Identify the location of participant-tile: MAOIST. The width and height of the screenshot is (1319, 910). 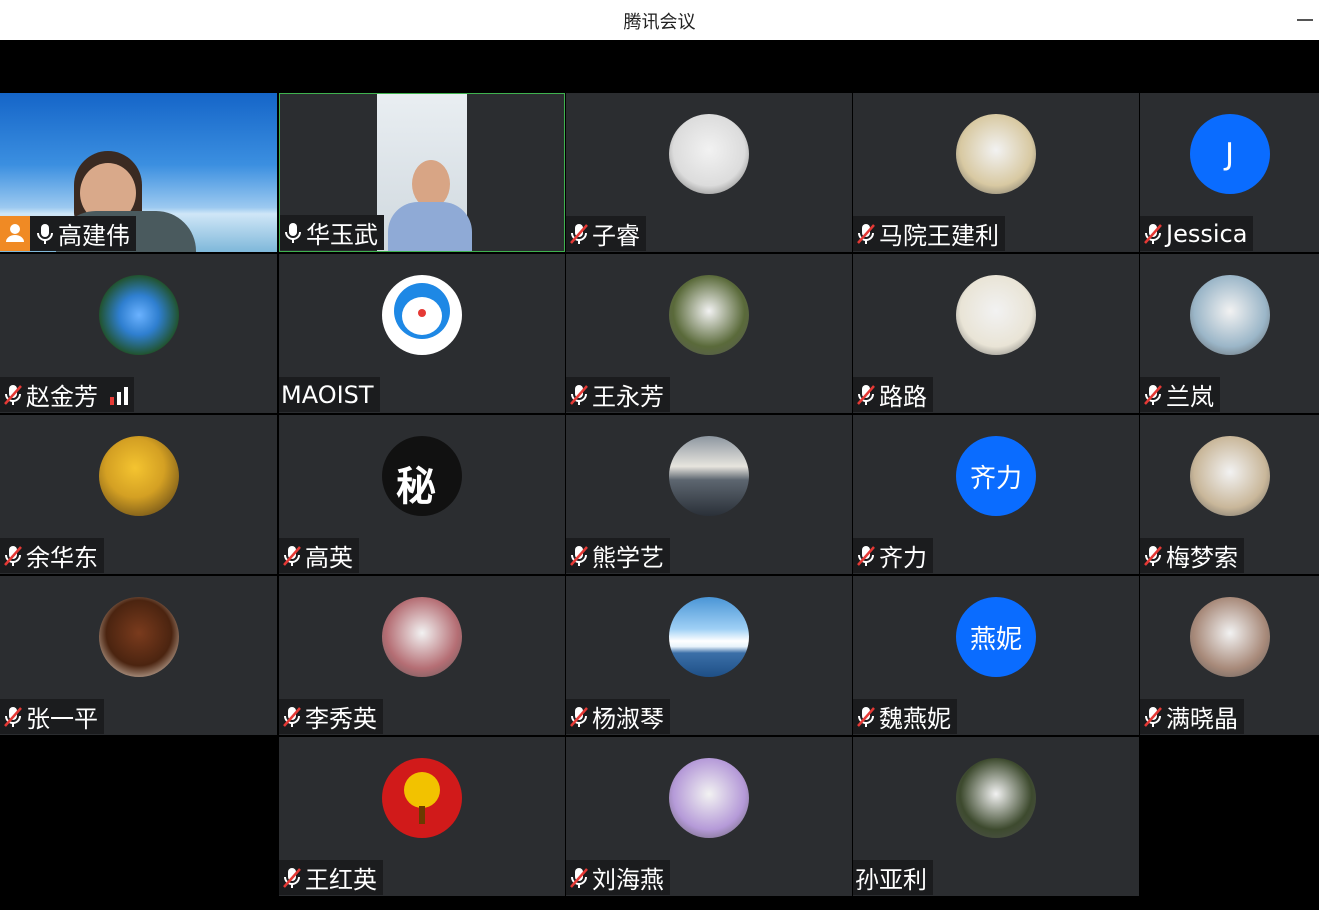
(422, 333).